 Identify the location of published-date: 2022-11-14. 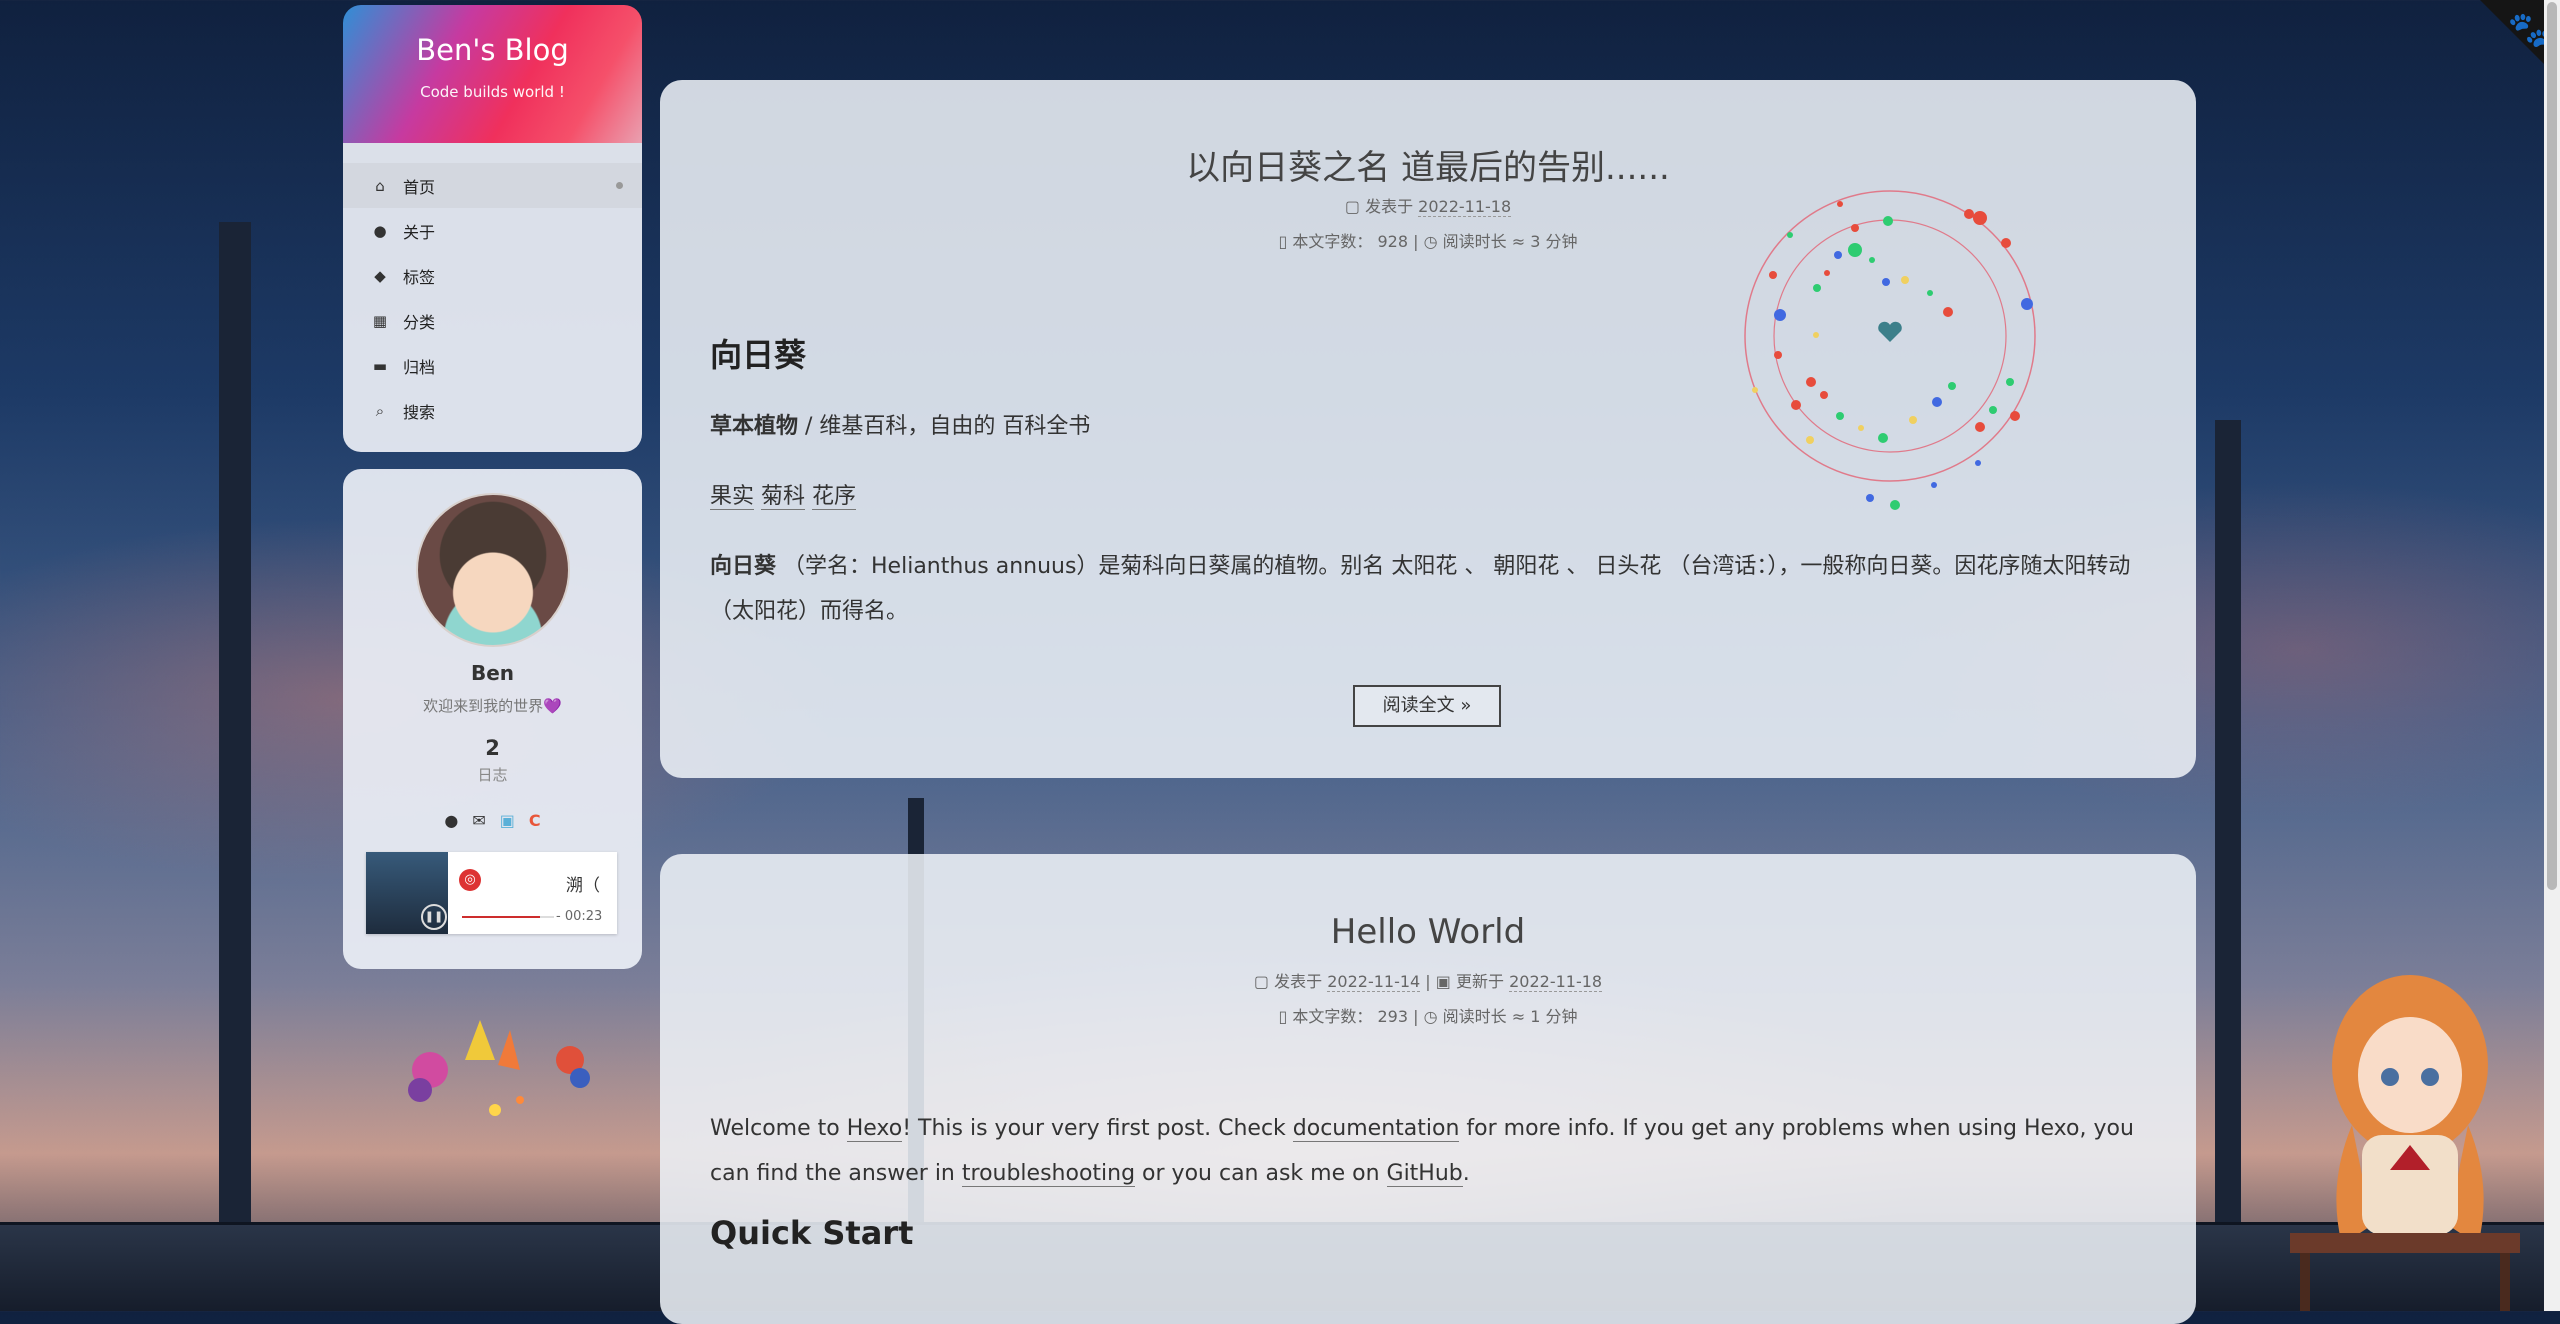
(1374, 982).